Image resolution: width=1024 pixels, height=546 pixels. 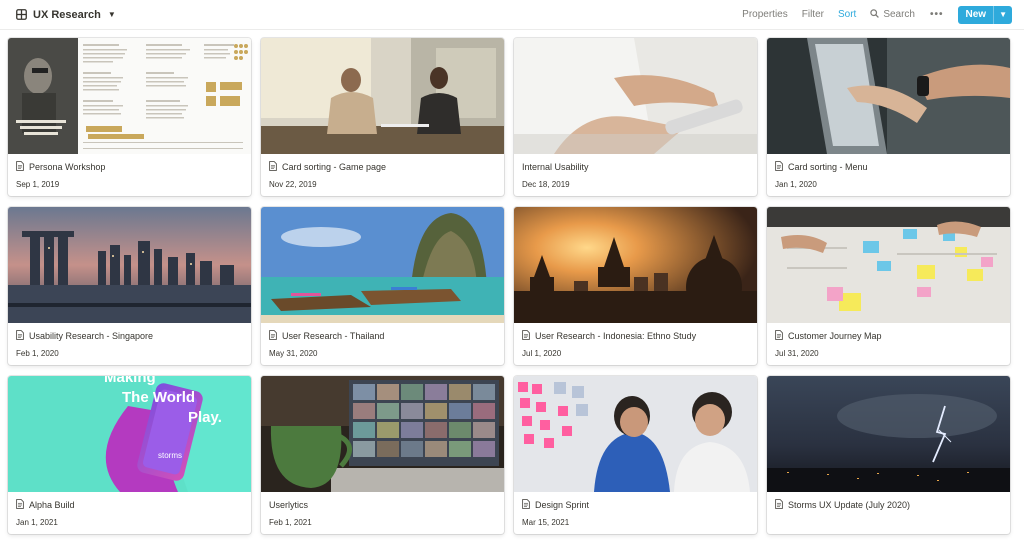 What do you see at coordinates (293, 353) in the screenshot?
I see `card-date: May 31, 2020` at bounding box center [293, 353].